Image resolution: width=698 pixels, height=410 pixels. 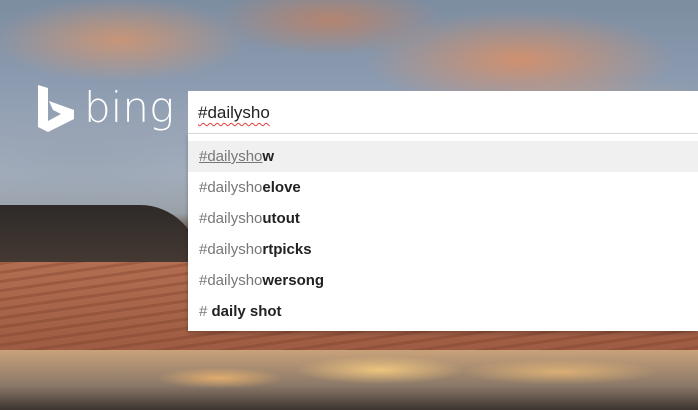 What do you see at coordinates (443, 218) in the screenshot?
I see `suggestion-item: #dailyshoutout` at bounding box center [443, 218].